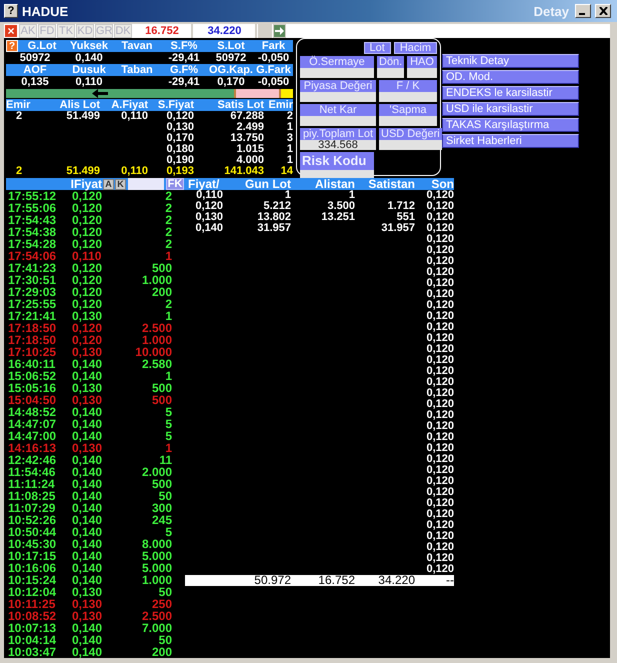  I want to click on trade-time: 14:47:00, so click(32, 436).